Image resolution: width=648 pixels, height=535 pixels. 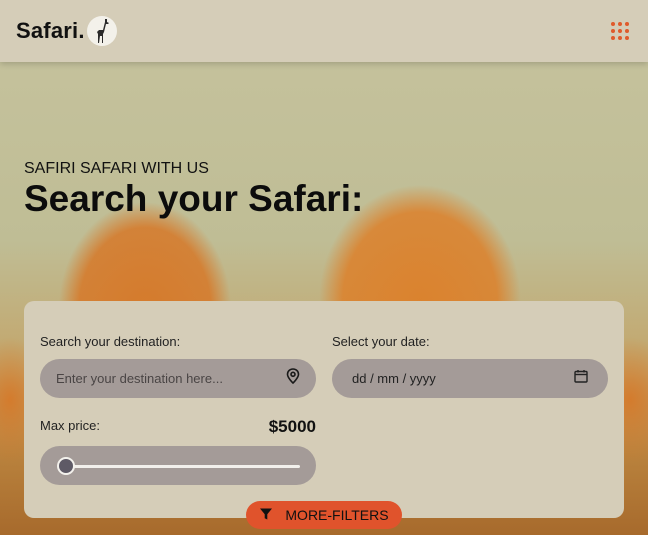 I want to click on destination-field, so click(x=178, y=378).